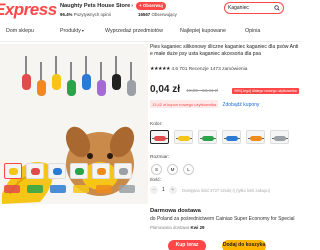 This screenshot has height=250, width=320. What do you see at coordinates (160, 69) in the screenshot?
I see `star-rating-icon: ★★★★★` at bounding box center [160, 69].